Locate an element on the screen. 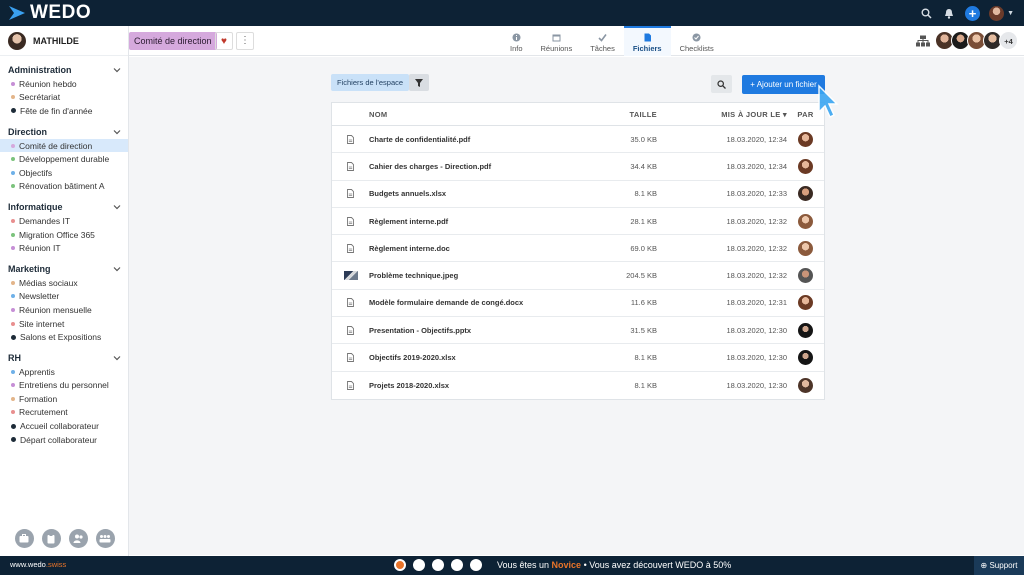 The height and width of the screenshot is (575, 1024). chevron-down-icon: ▼ is located at coordinates (1010, 13).